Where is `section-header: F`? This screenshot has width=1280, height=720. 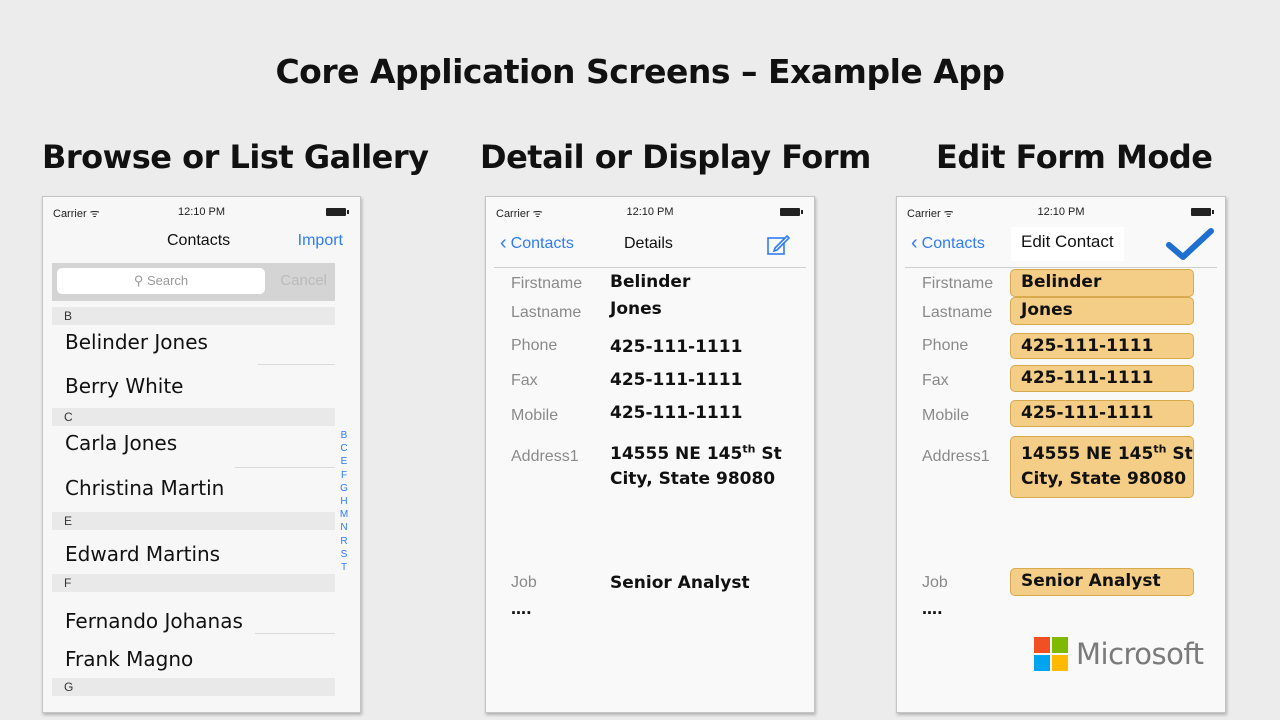 section-header: F is located at coordinates (193, 583).